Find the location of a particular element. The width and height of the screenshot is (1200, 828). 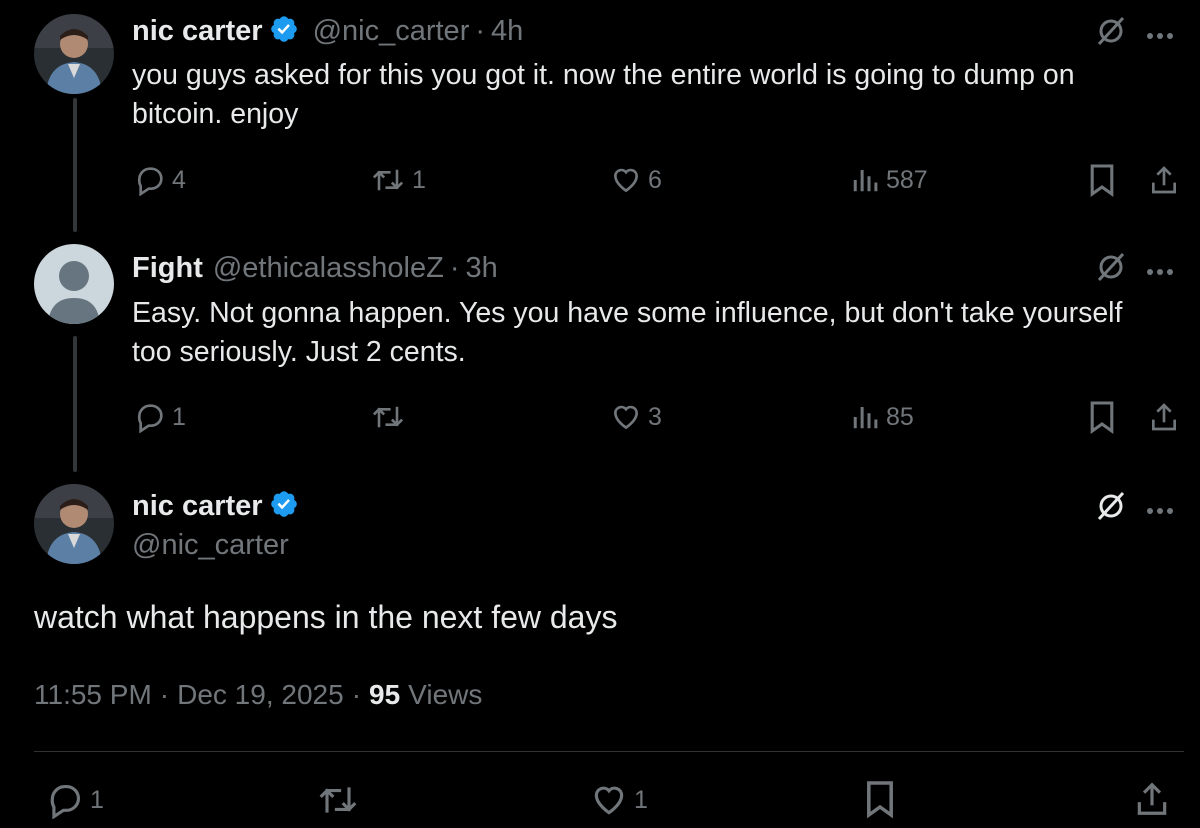

views-count: 587 is located at coordinates (907, 179).